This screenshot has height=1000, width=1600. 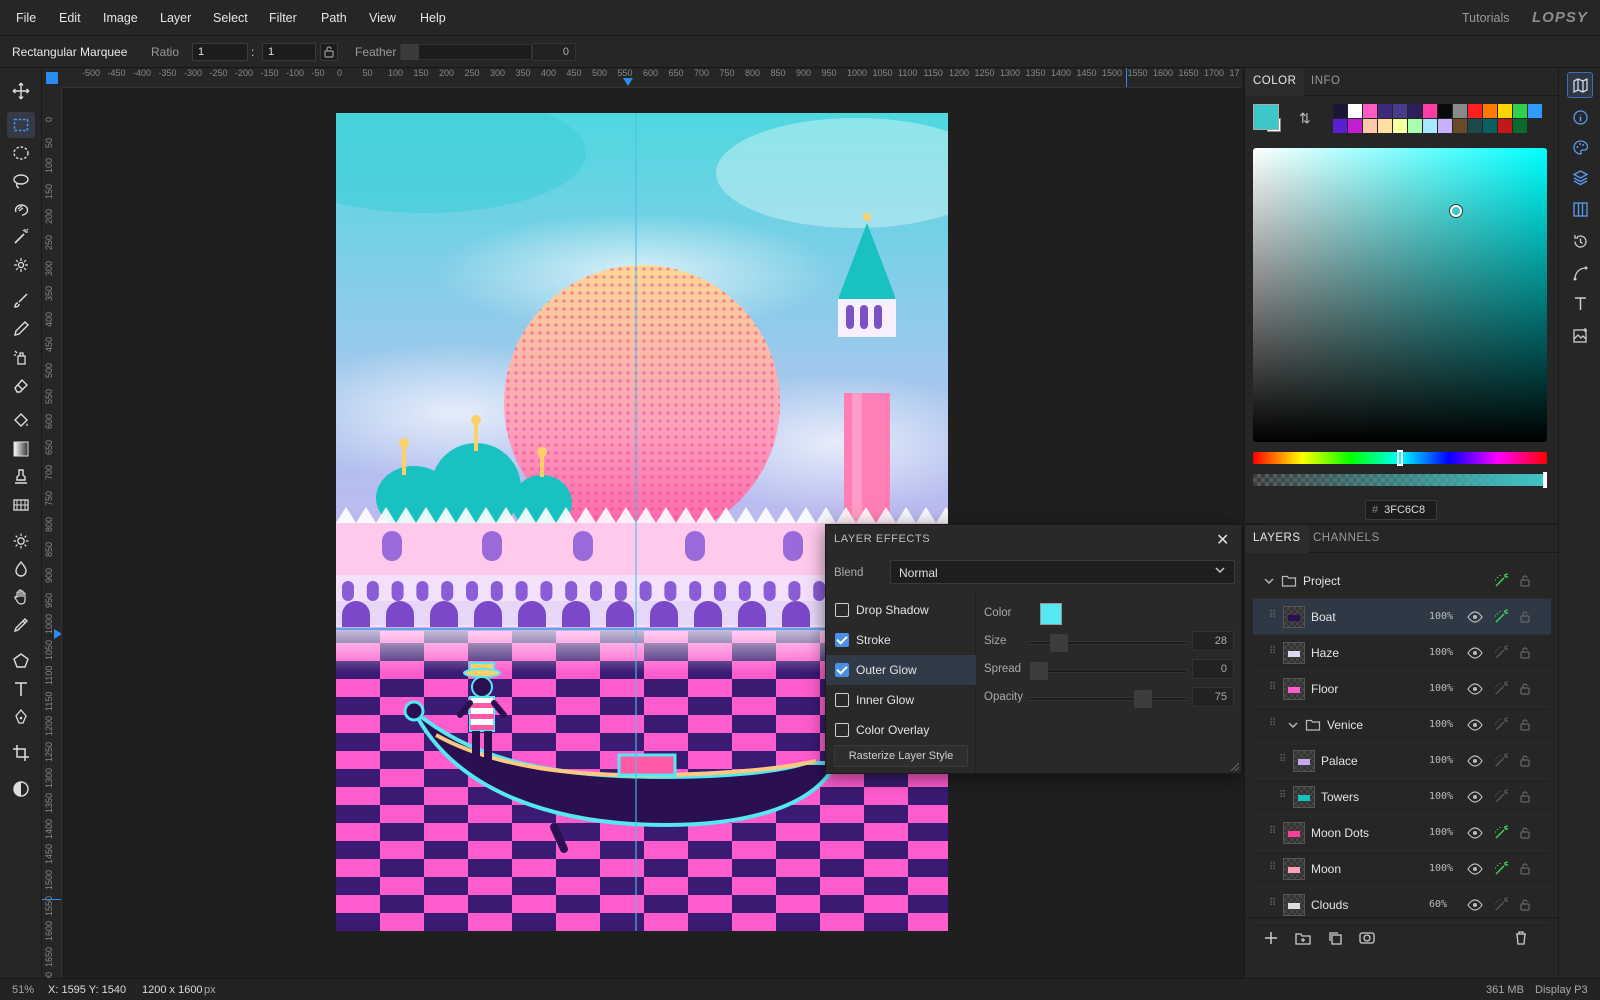 I want to click on close-icon: ✕, so click(x=1222, y=540).